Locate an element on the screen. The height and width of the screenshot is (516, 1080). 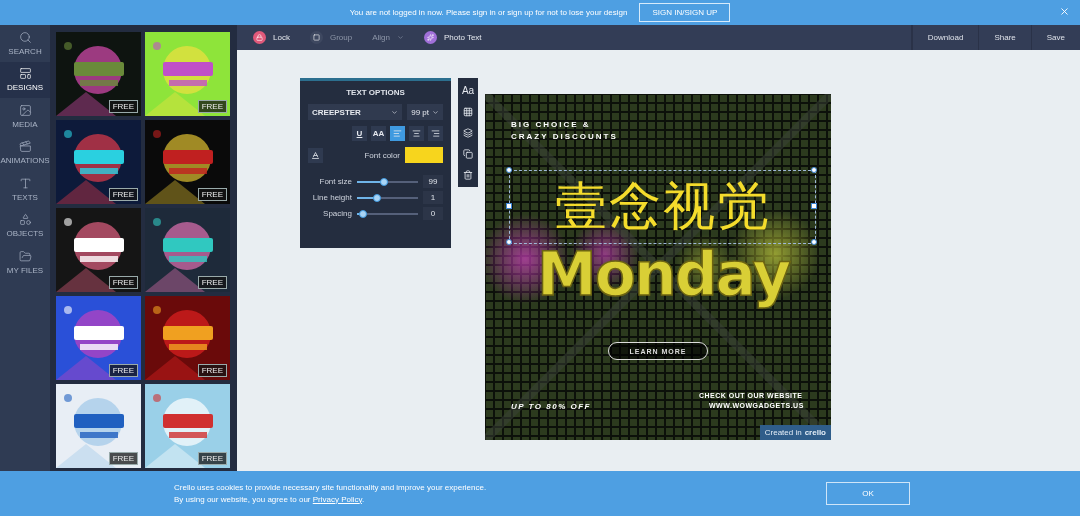
slider-value: 1 is located at coordinates (433, 197).